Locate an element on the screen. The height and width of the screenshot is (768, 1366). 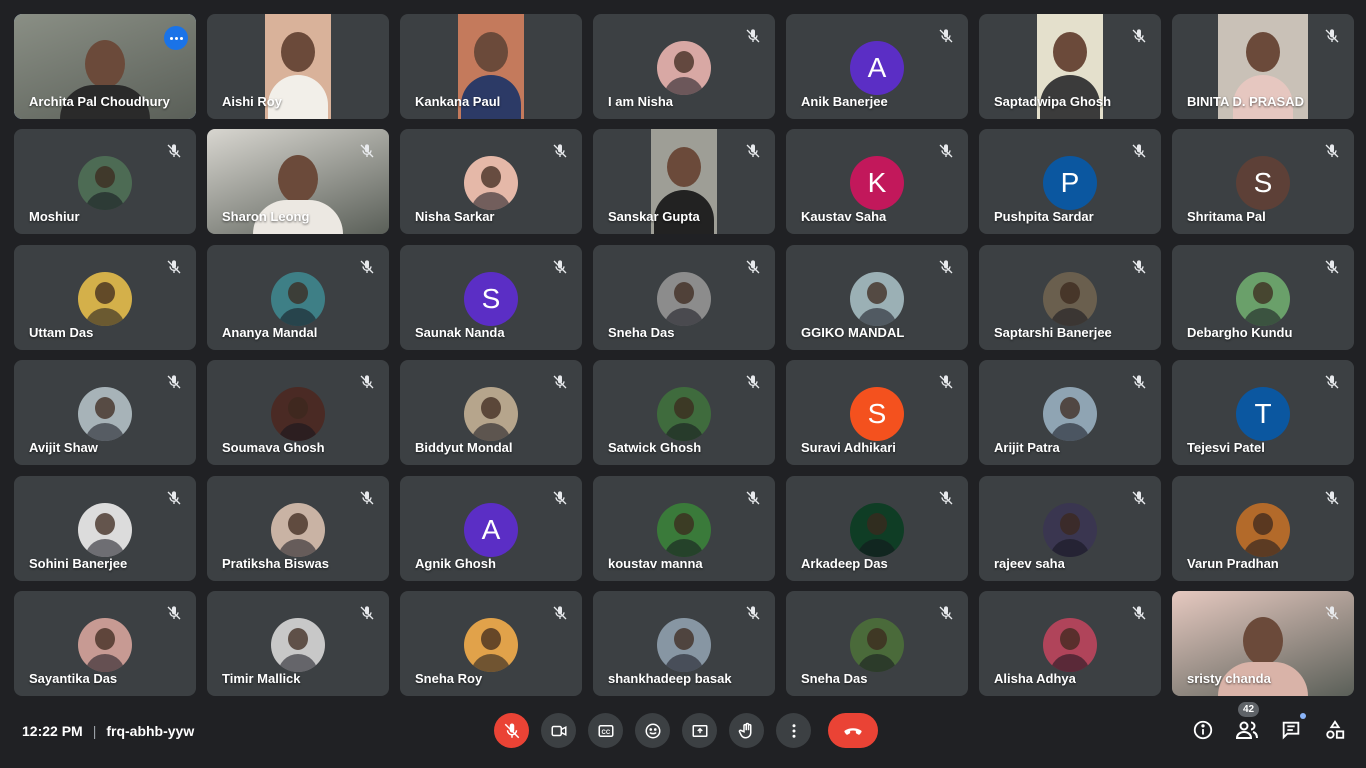
shapes-icon is located at coordinates (1334, 729).